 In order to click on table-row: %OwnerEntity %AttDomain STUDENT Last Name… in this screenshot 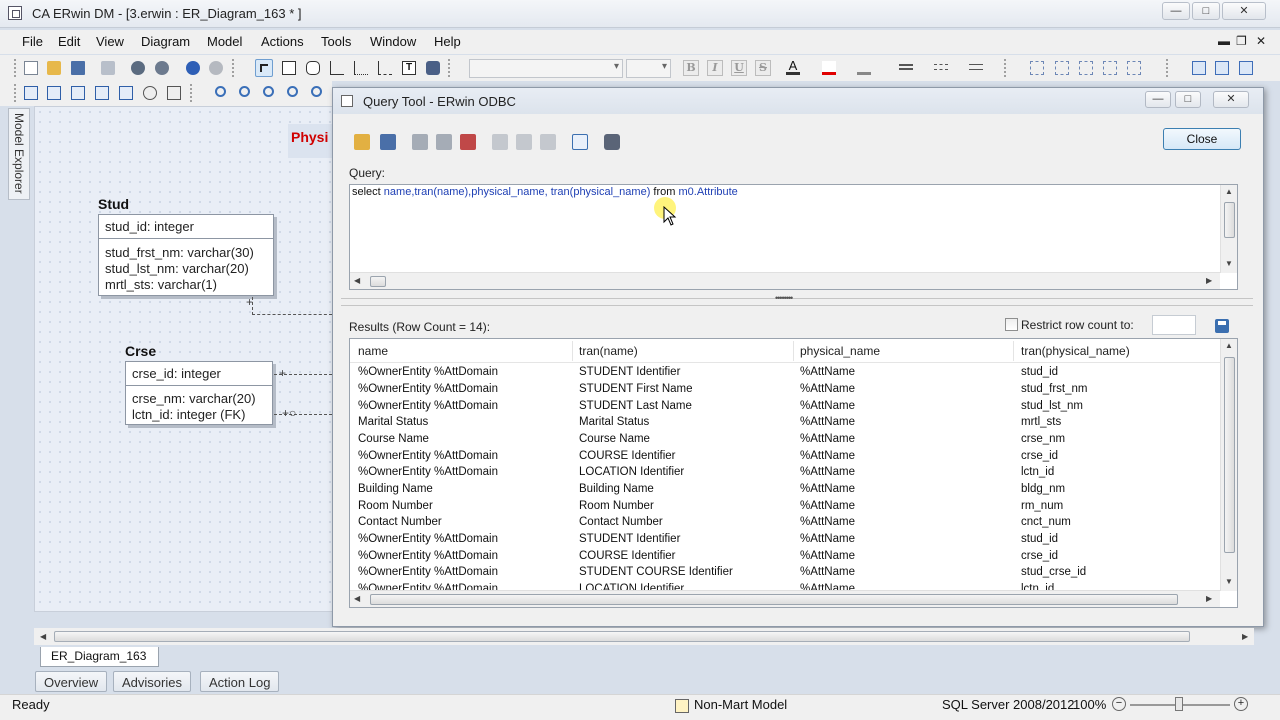, I will do `click(785, 407)`.